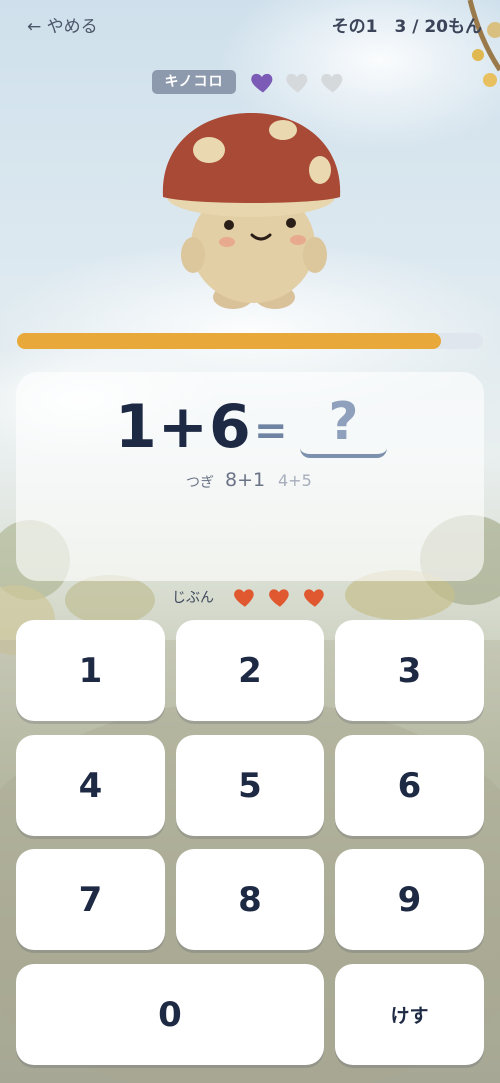 This screenshot has width=500, height=1083. Describe the element at coordinates (62, 24) in the screenshot. I see `quit-button: ← やめる` at that location.